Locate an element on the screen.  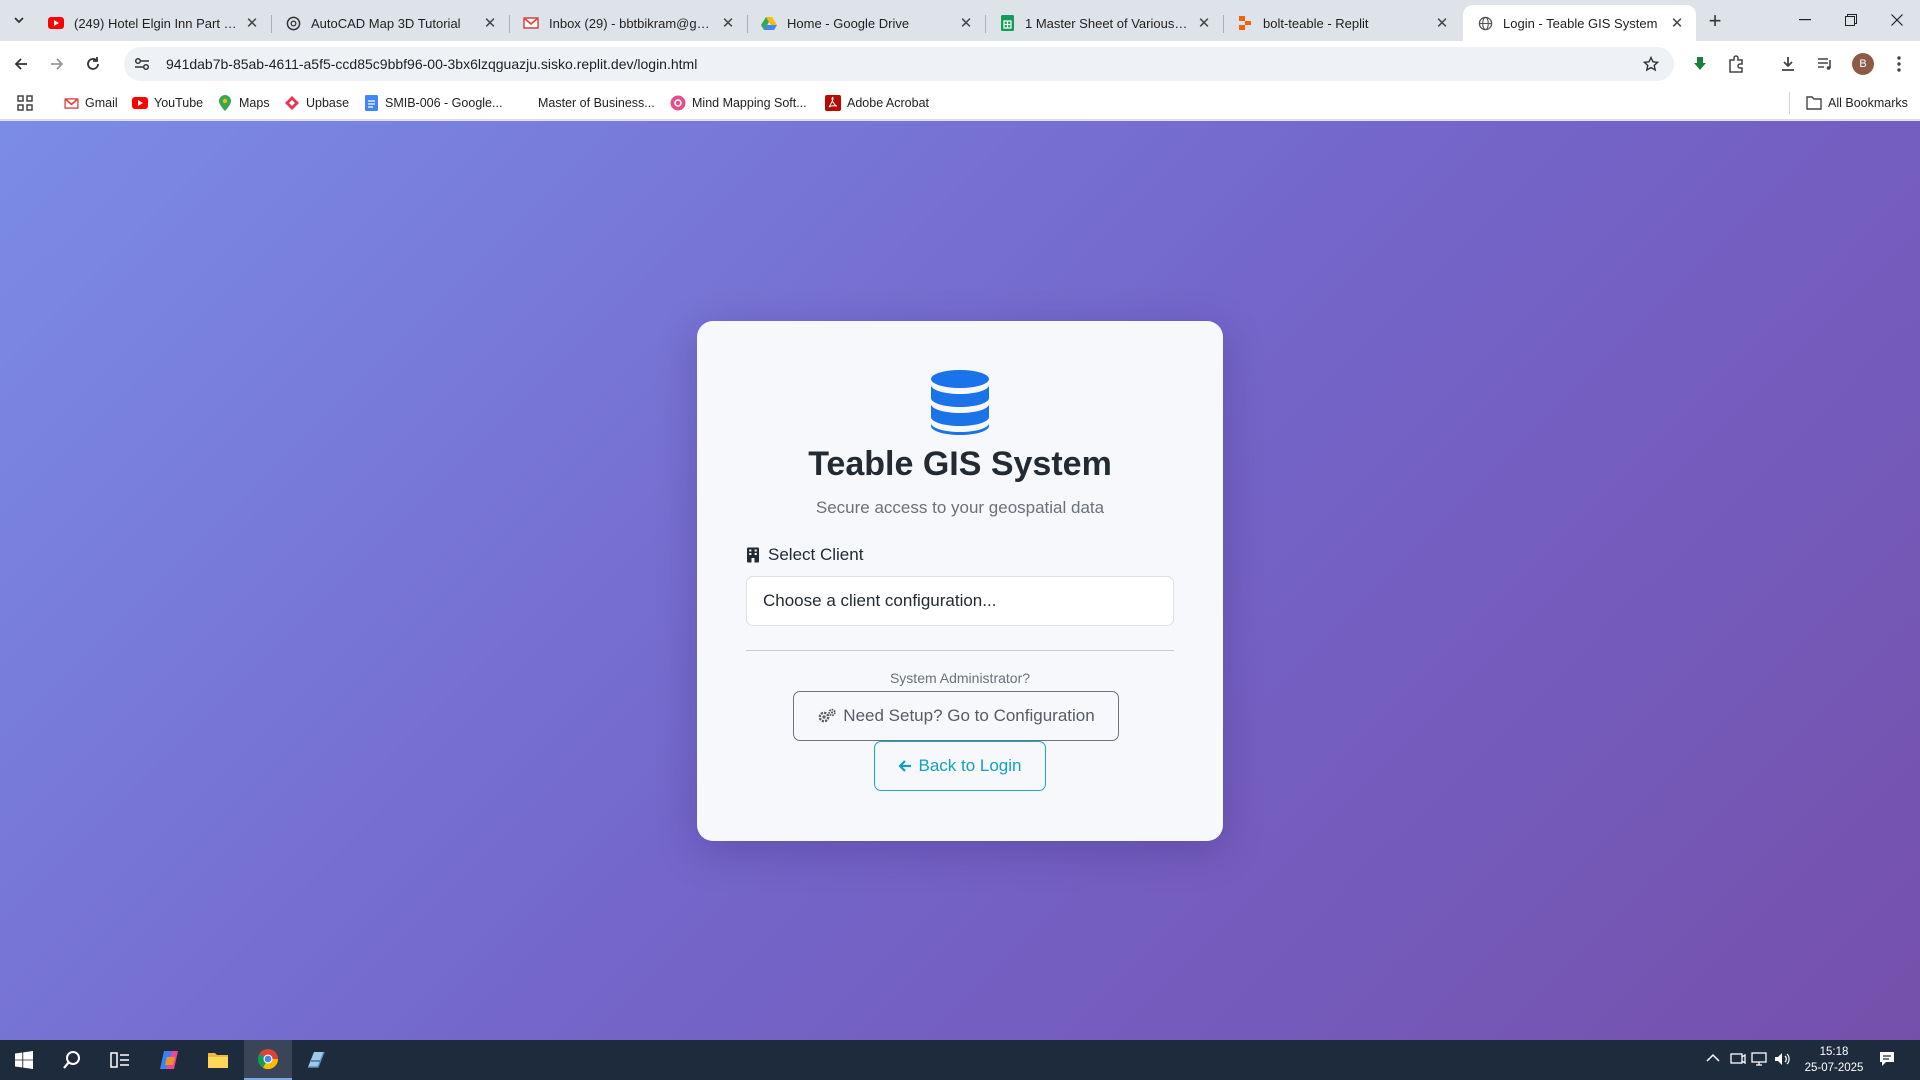
maps-icon is located at coordinates (225, 103).